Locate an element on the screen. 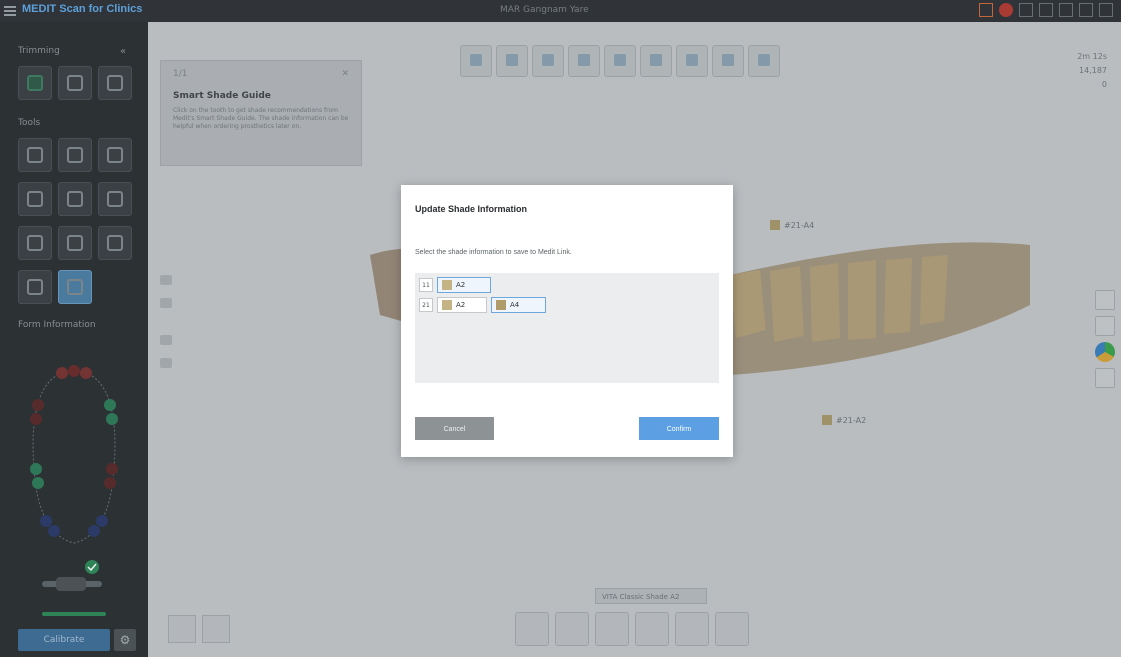 This screenshot has width=1121, height=657. dialog-title: Update Shade Information is located at coordinates (471, 209).